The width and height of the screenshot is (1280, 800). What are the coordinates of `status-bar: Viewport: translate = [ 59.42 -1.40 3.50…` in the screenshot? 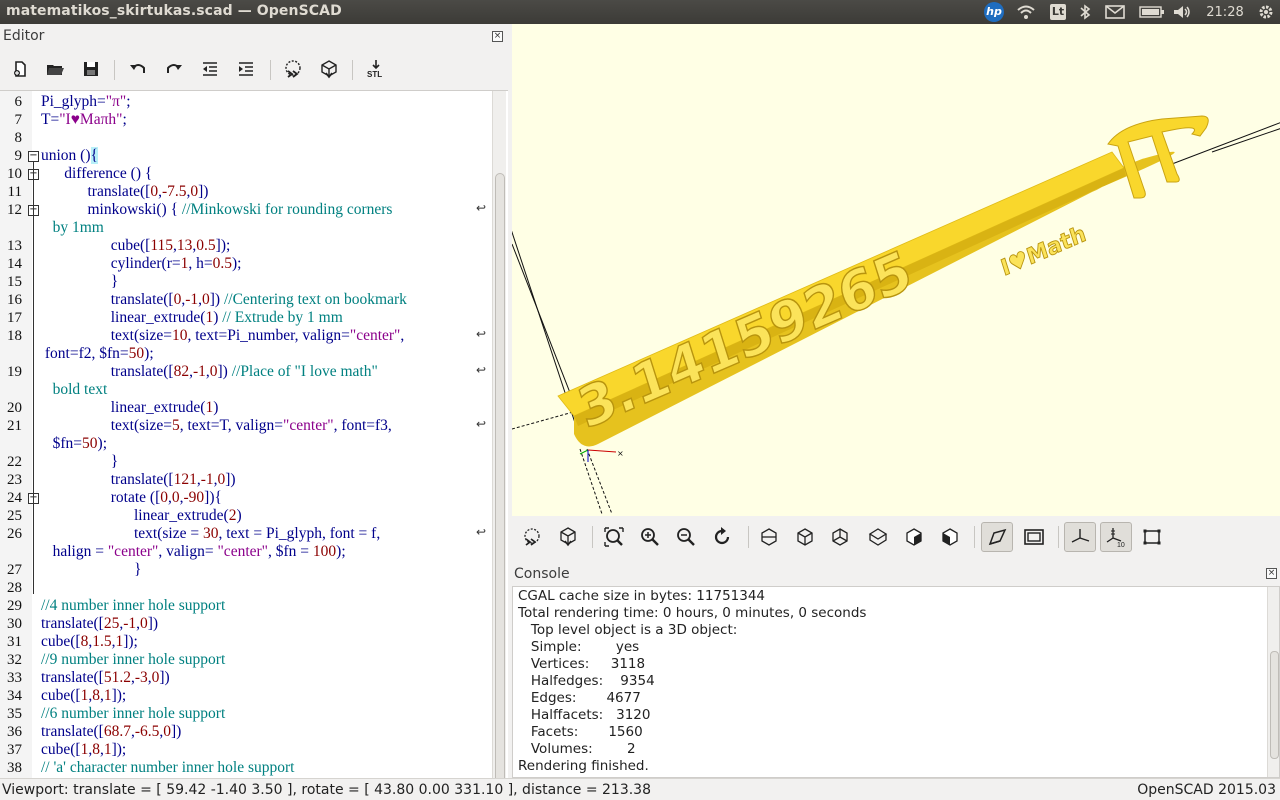 It's located at (640, 789).